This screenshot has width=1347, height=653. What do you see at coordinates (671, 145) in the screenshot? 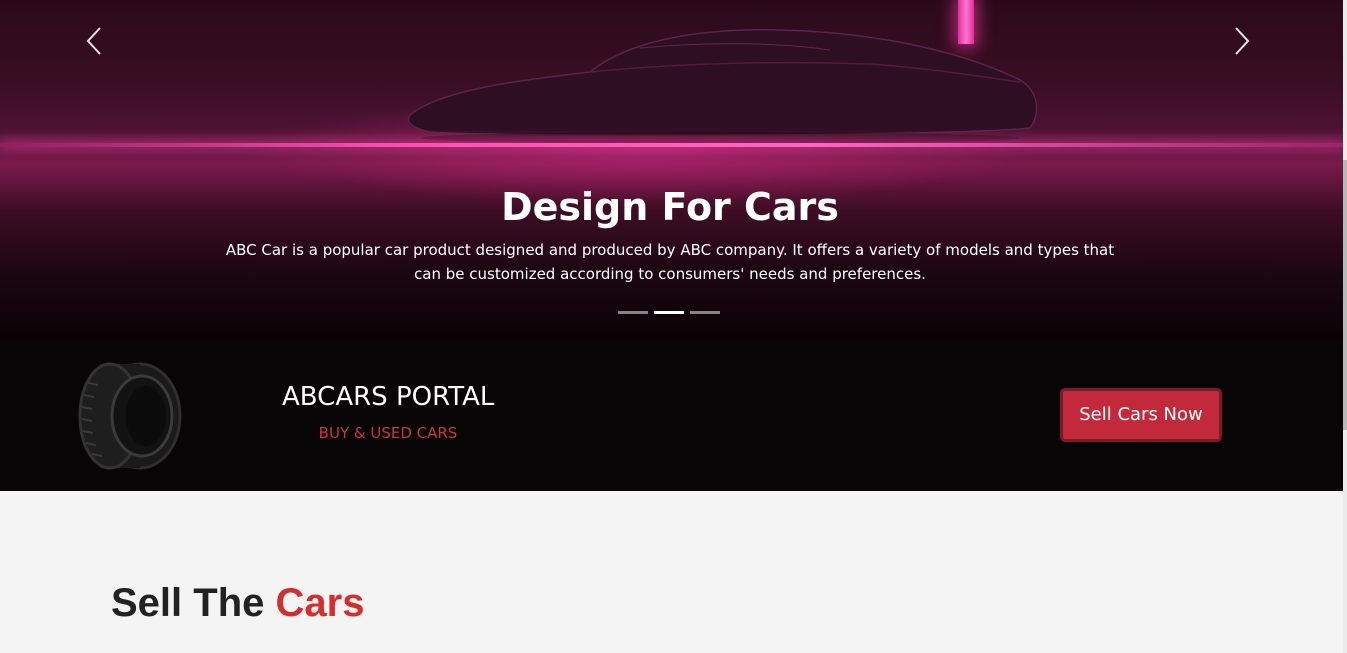
I see `neon-floor-line` at bounding box center [671, 145].